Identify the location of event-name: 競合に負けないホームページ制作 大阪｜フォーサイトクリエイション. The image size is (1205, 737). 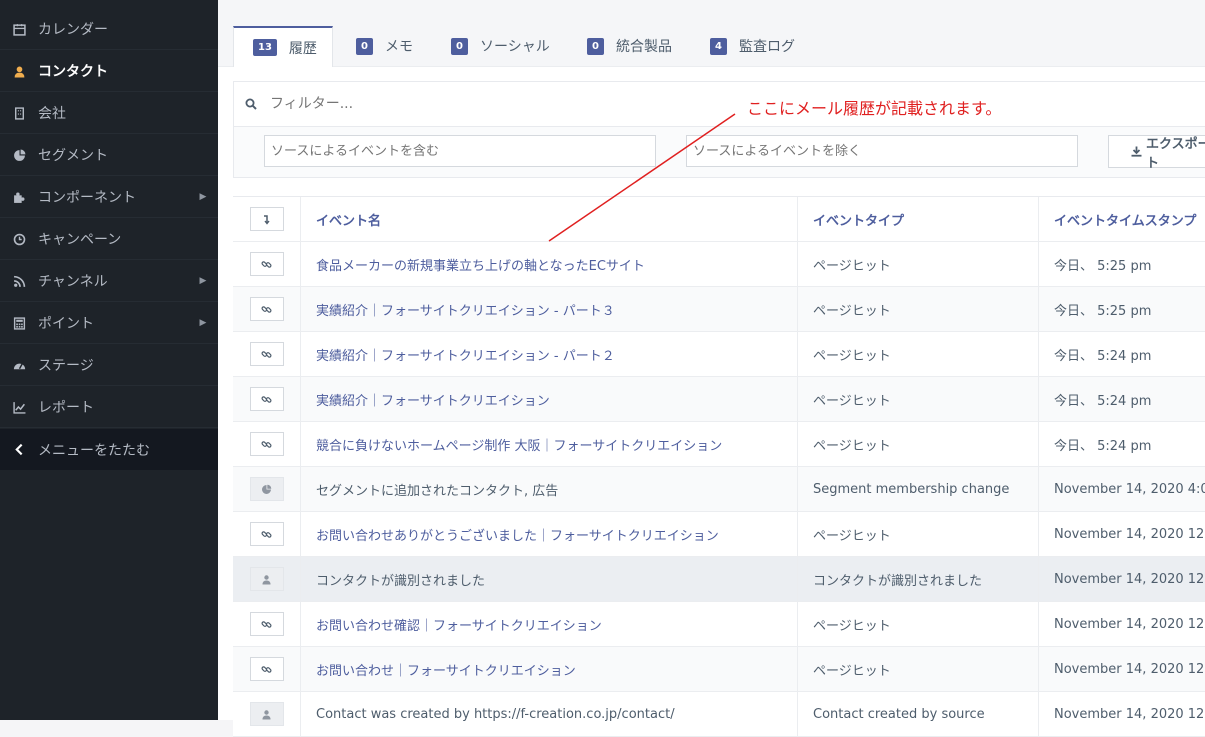
(549, 444).